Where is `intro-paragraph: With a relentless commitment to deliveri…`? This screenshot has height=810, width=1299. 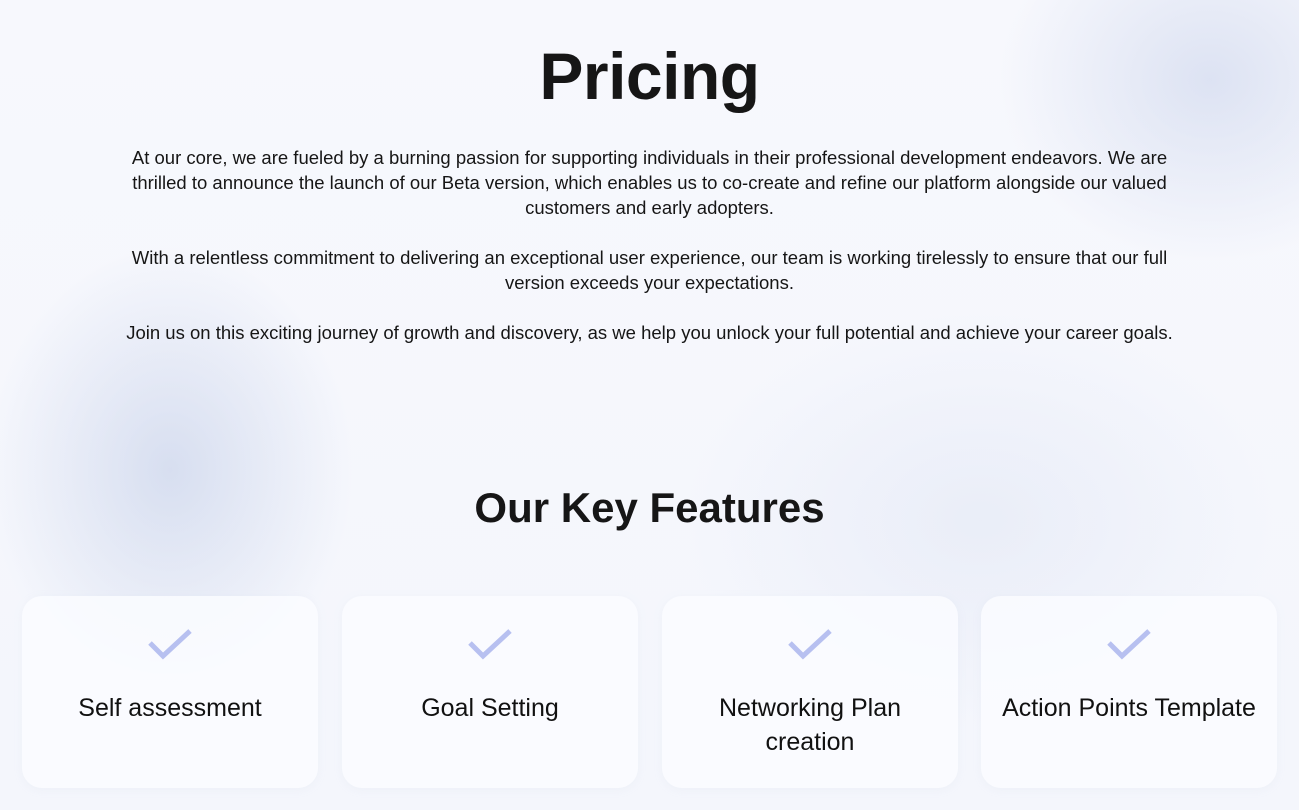 intro-paragraph: With a relentless commitment to deliveri… is located at coordinates (649, 270).